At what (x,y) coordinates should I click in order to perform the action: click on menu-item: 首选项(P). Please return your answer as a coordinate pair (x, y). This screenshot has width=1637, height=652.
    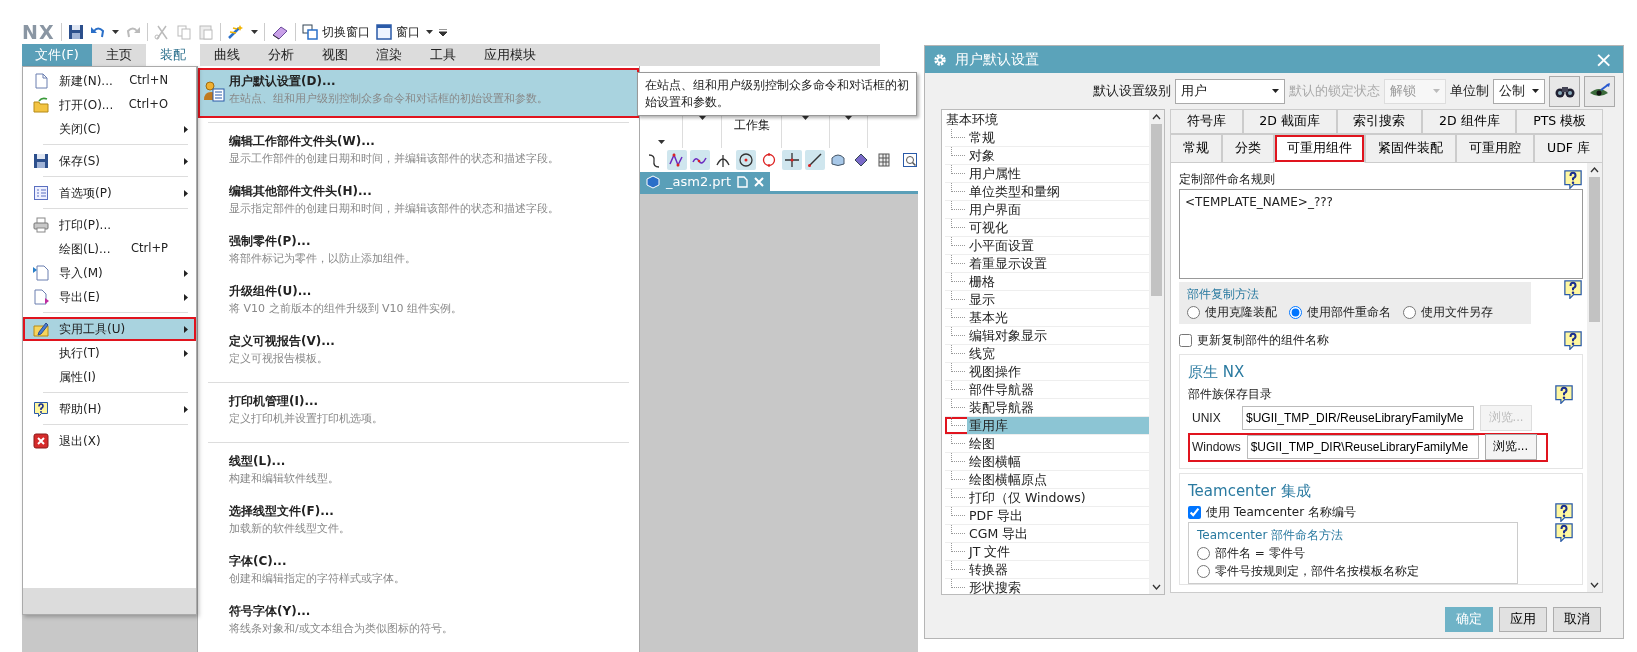
    Looking at the image, I should click on (109, 193).